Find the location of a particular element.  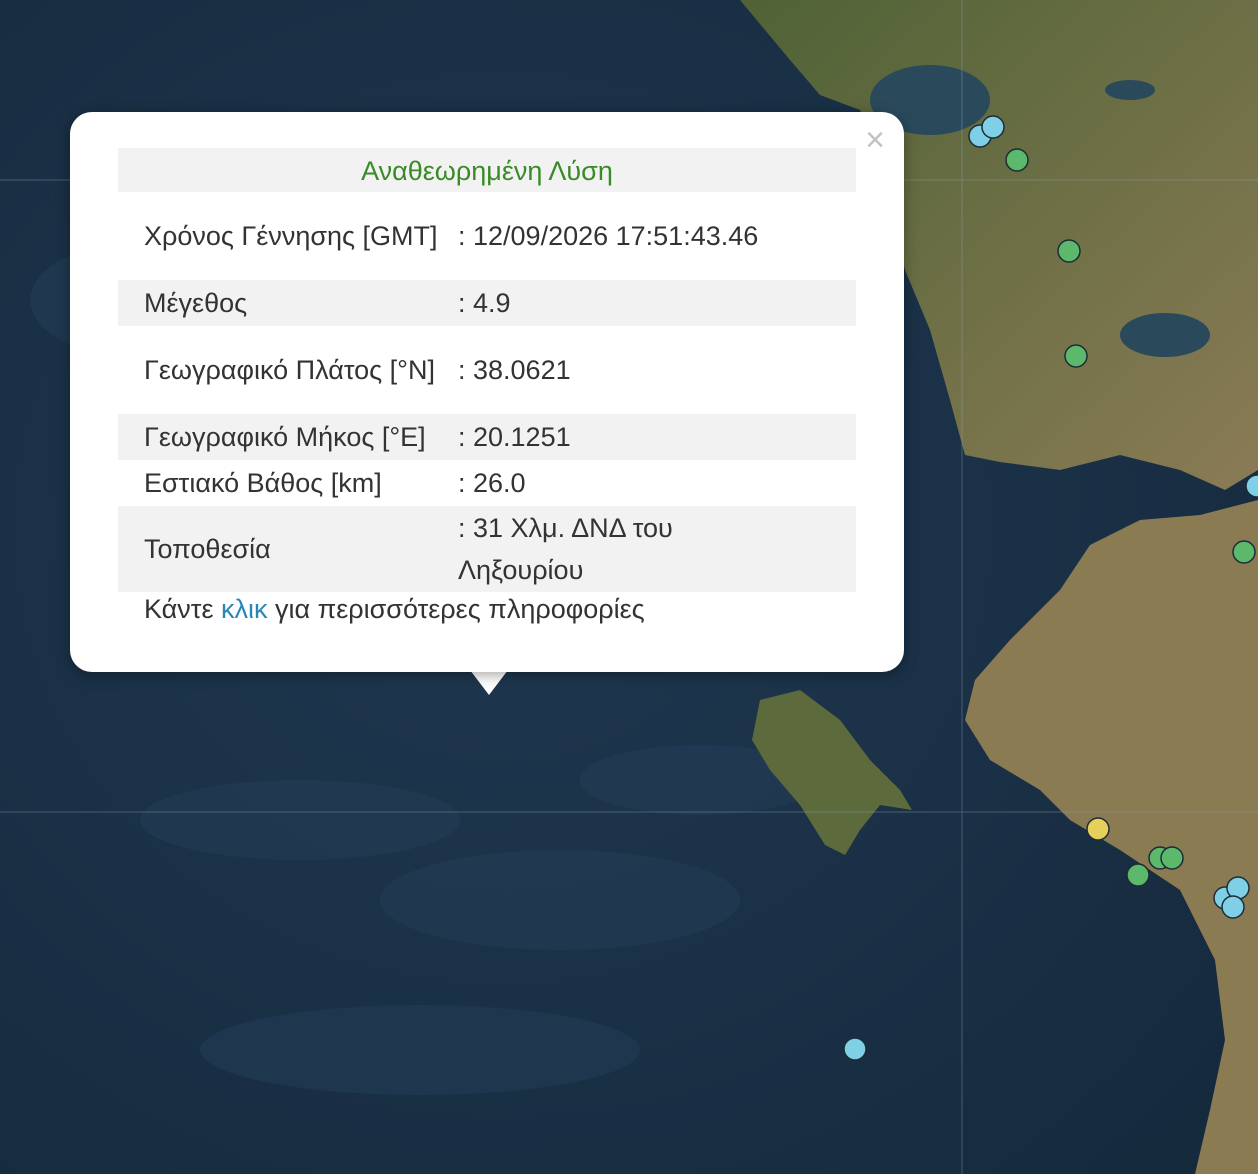

row-location: Τοποθεσία : 31 Χλμ. ΔΝΔ του Ληξουρίου is located at coordinates (487, 549).